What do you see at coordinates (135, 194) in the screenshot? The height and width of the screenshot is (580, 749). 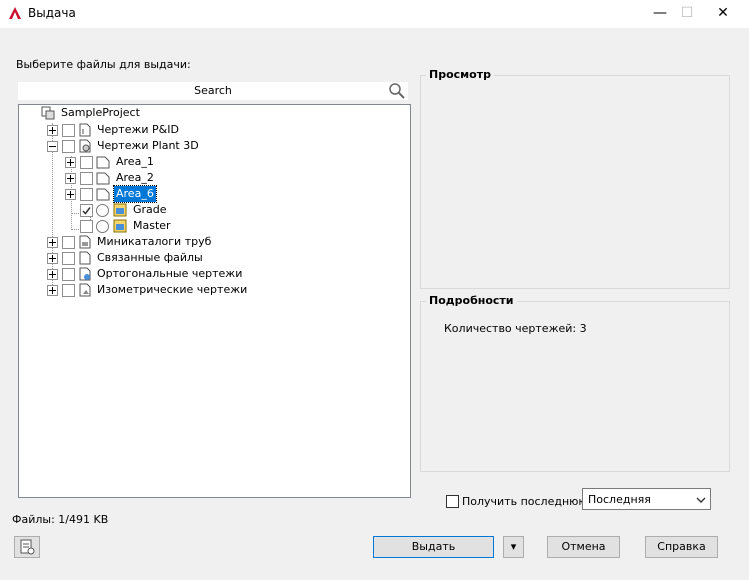 I see `tree-label-selected: Area_6` at bounding box center [135, 194].